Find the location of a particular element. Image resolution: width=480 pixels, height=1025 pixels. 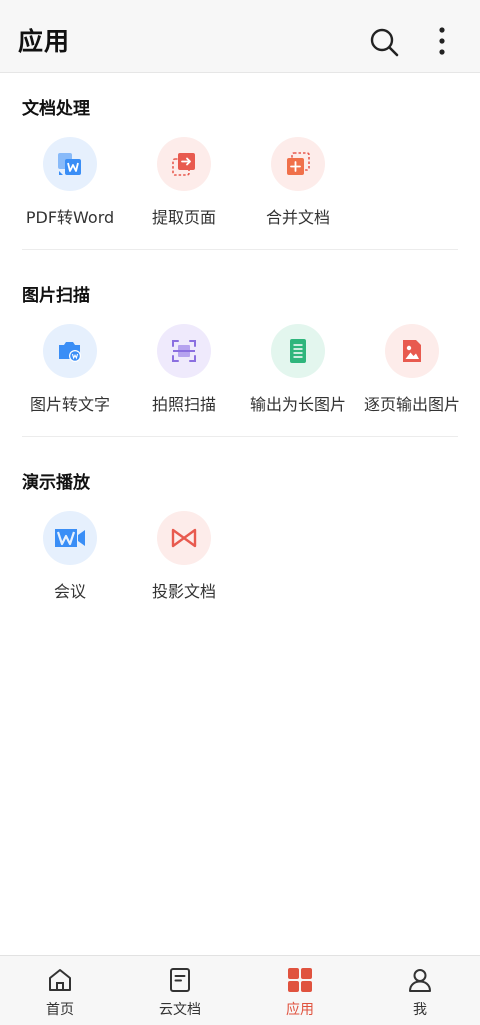

tool-long-image: 输出为长图片 is located at coordinates (298, 374).